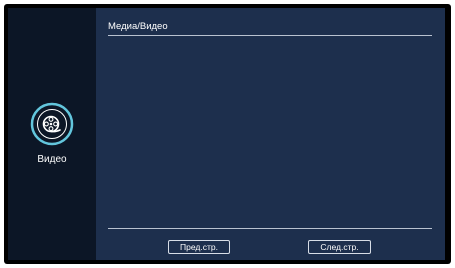 The height and width of the screenshot is (268, 455). I want to click on sidebar-item-label: Видео, so click(52, 159).